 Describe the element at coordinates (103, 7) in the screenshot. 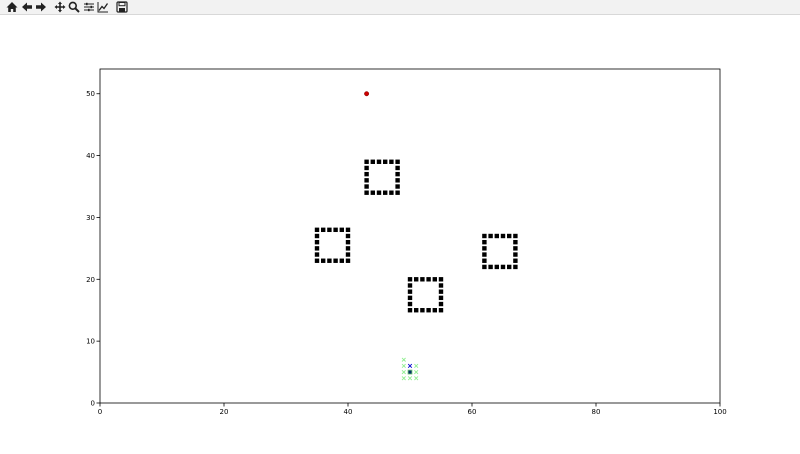

I see `edit-axis-button` at that location.